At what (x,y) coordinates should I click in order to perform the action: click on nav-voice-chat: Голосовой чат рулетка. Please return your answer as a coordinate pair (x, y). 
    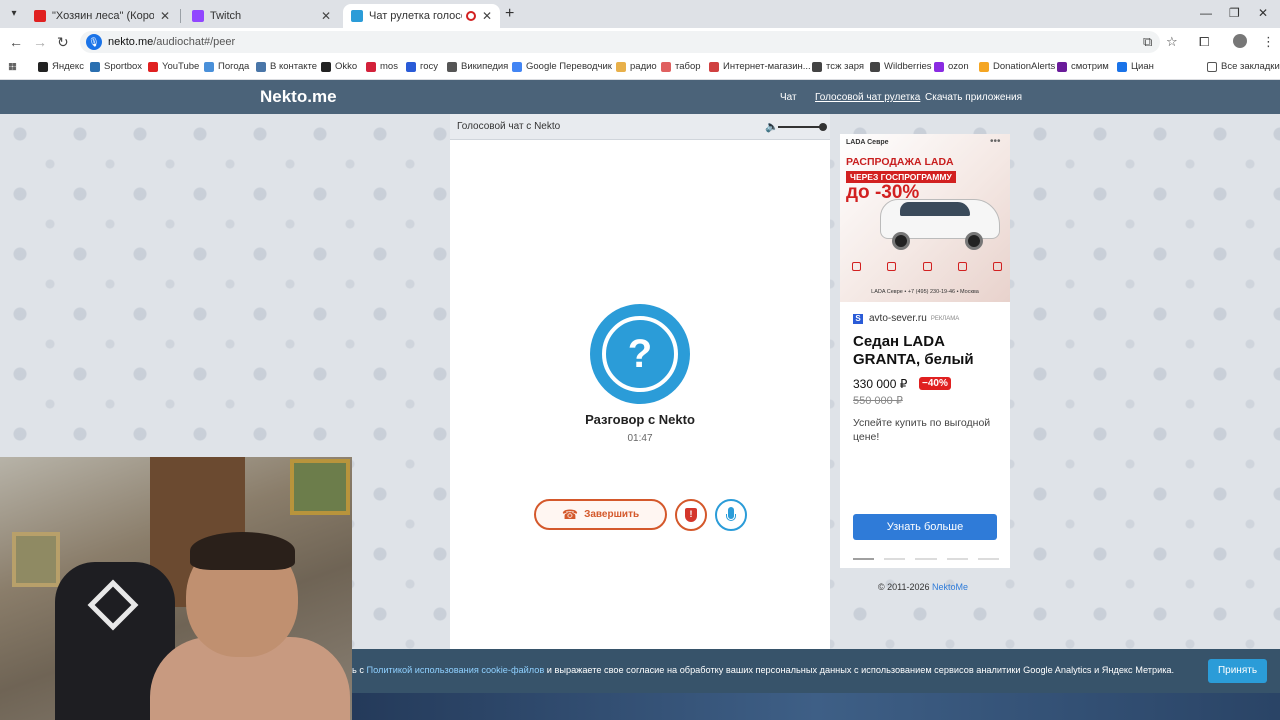
    Looking at the image, I should click on (867, 97).